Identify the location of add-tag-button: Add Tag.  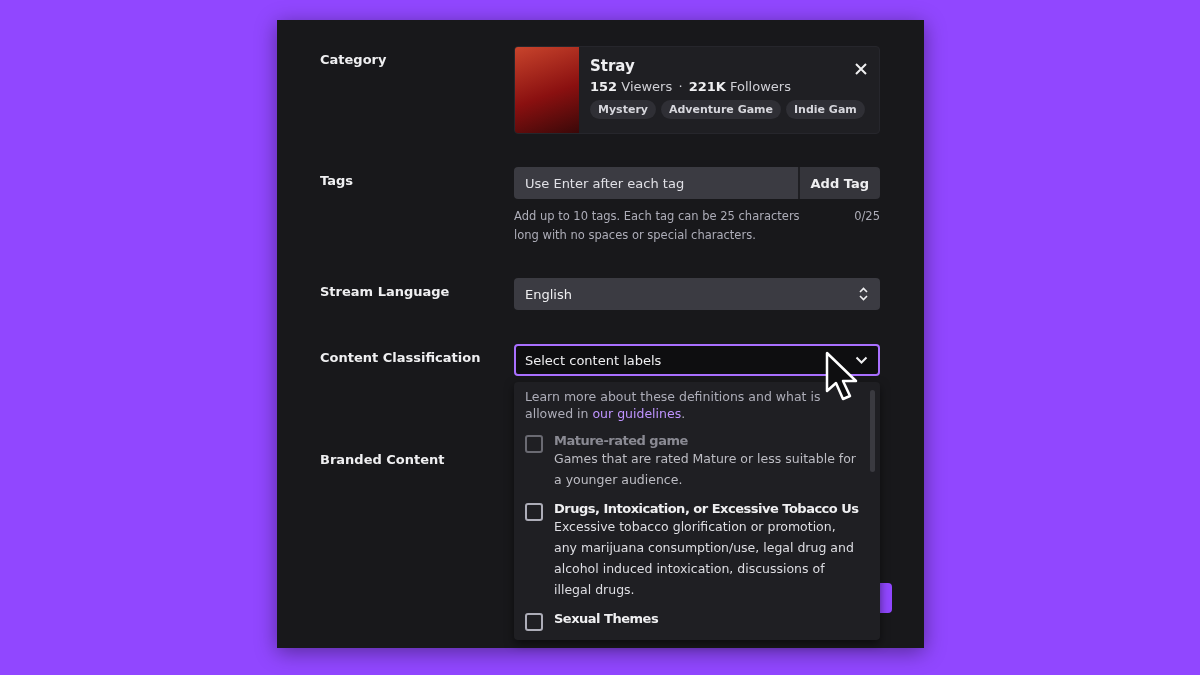
(838, 183).